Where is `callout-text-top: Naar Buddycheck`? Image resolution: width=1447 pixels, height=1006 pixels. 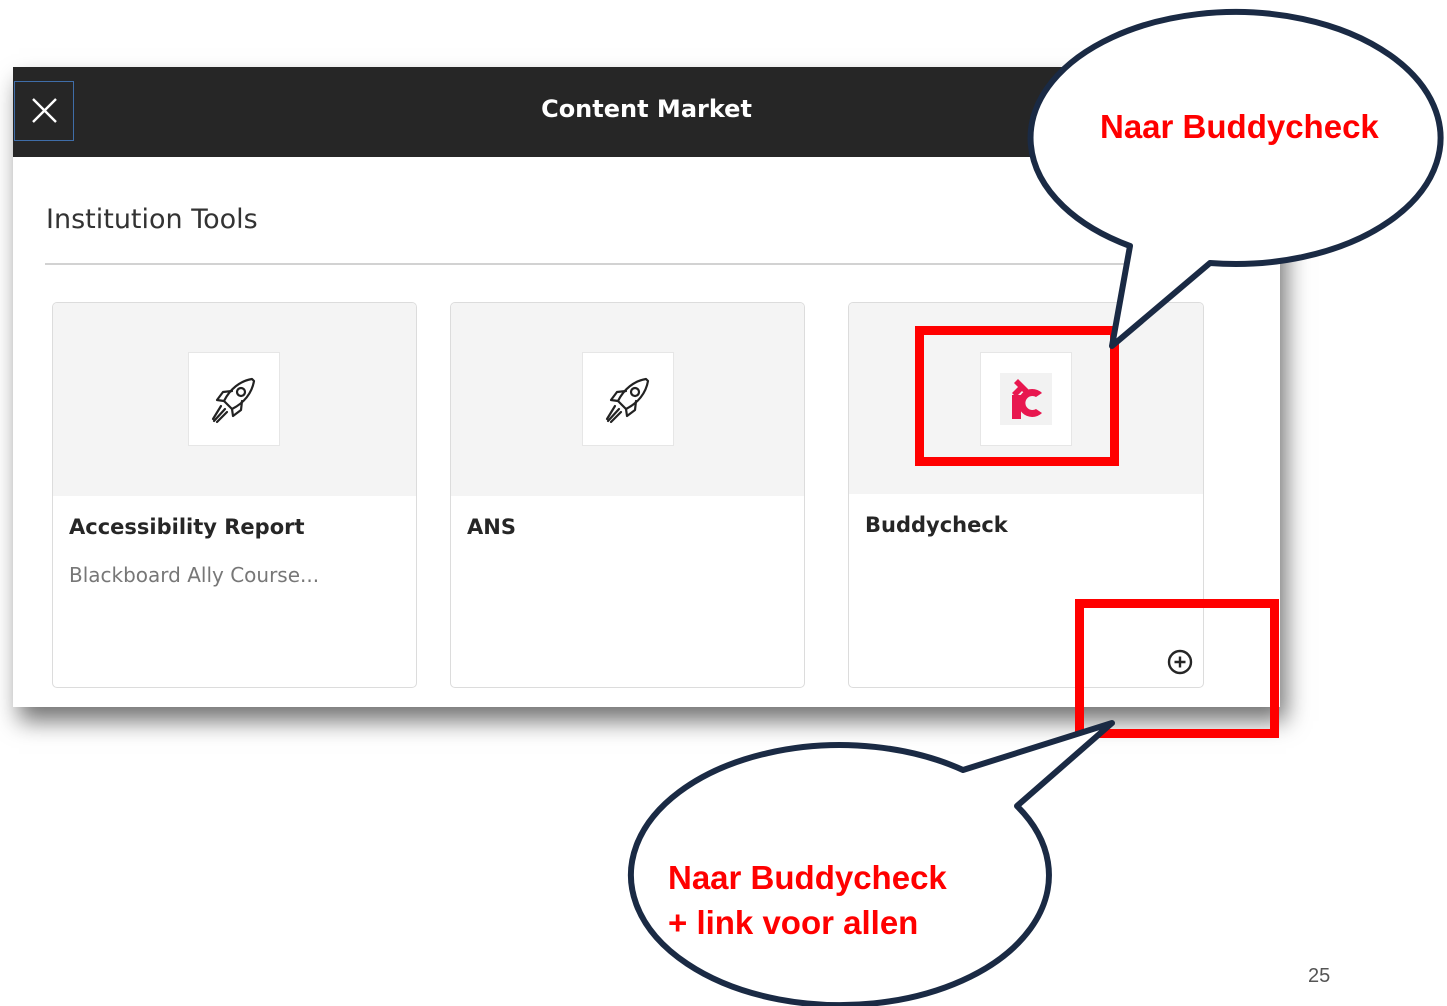 callout-text-top: Naar Buddycheck is located at coordinates (1239, 126).